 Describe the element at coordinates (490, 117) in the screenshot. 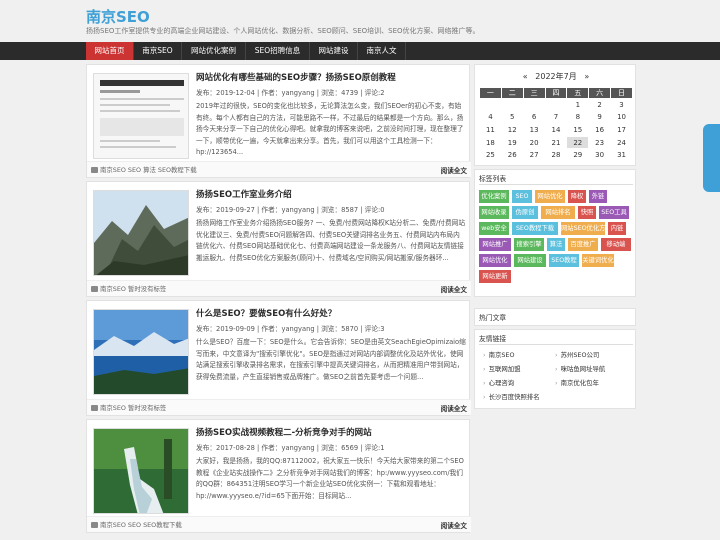

I see `calendar-day: 4` at that location.